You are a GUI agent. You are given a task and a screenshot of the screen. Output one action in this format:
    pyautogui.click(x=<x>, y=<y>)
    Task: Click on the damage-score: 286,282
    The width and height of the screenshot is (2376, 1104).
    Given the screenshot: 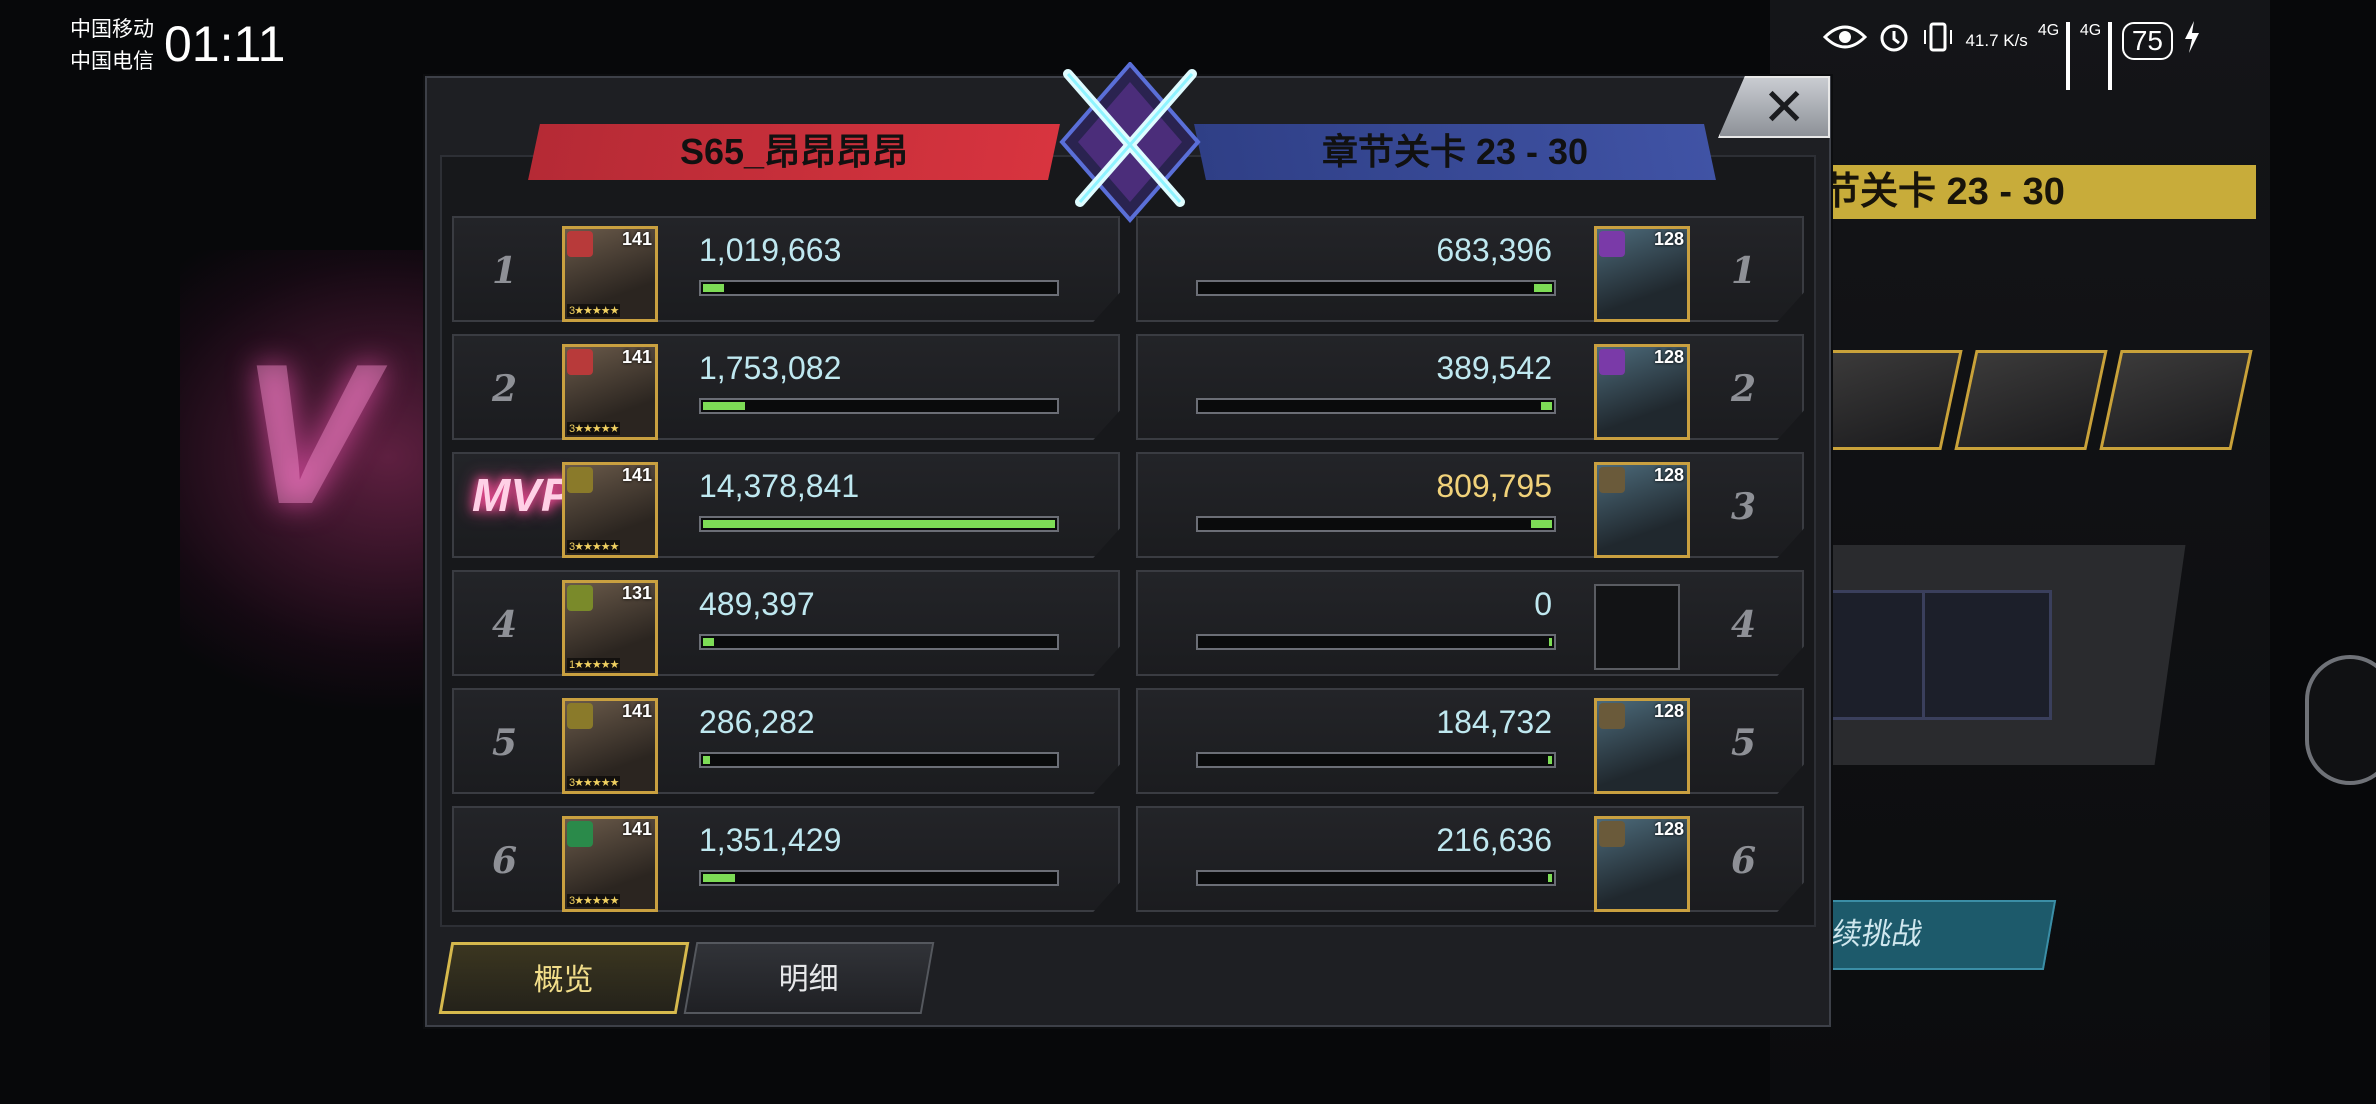 What is the action you would take?
    pyautogui.click(x=757, y=722)
    